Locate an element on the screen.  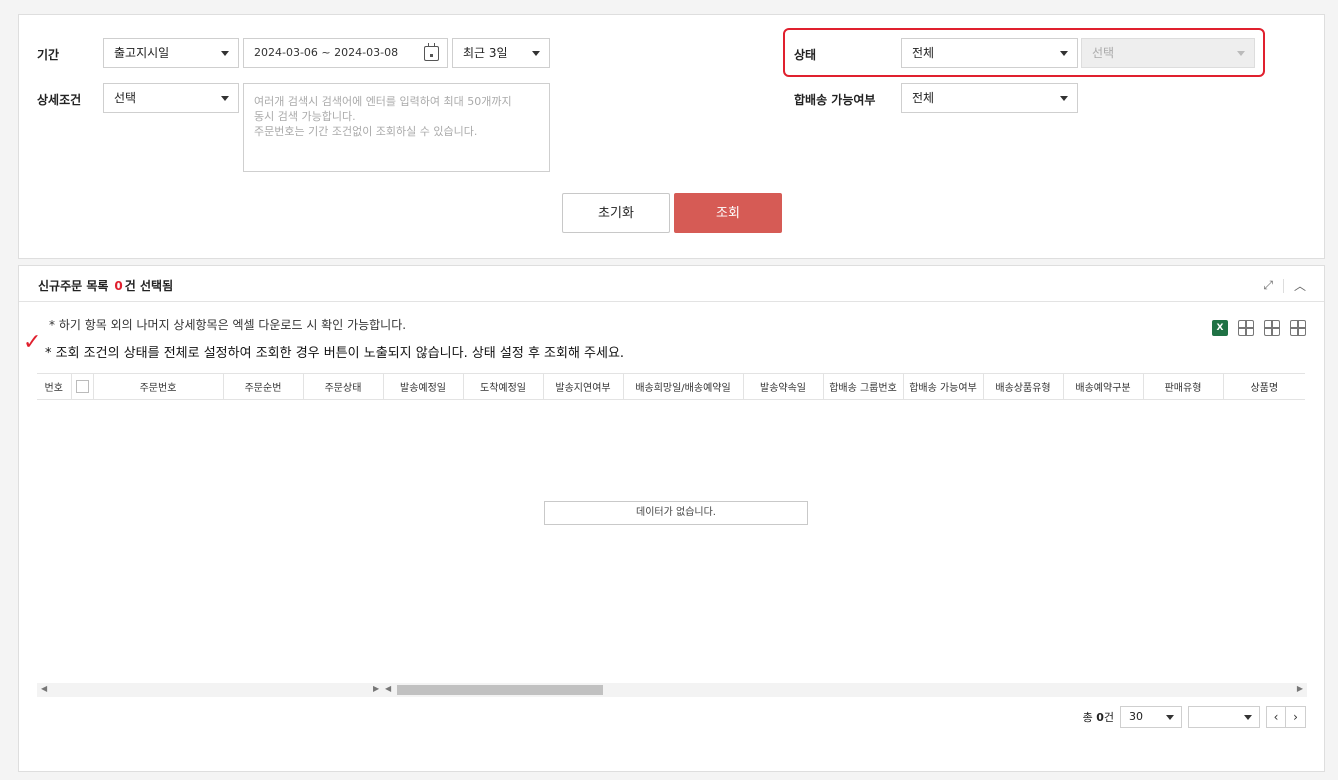
next-page-button: › is located at coordinates (1296, 717).